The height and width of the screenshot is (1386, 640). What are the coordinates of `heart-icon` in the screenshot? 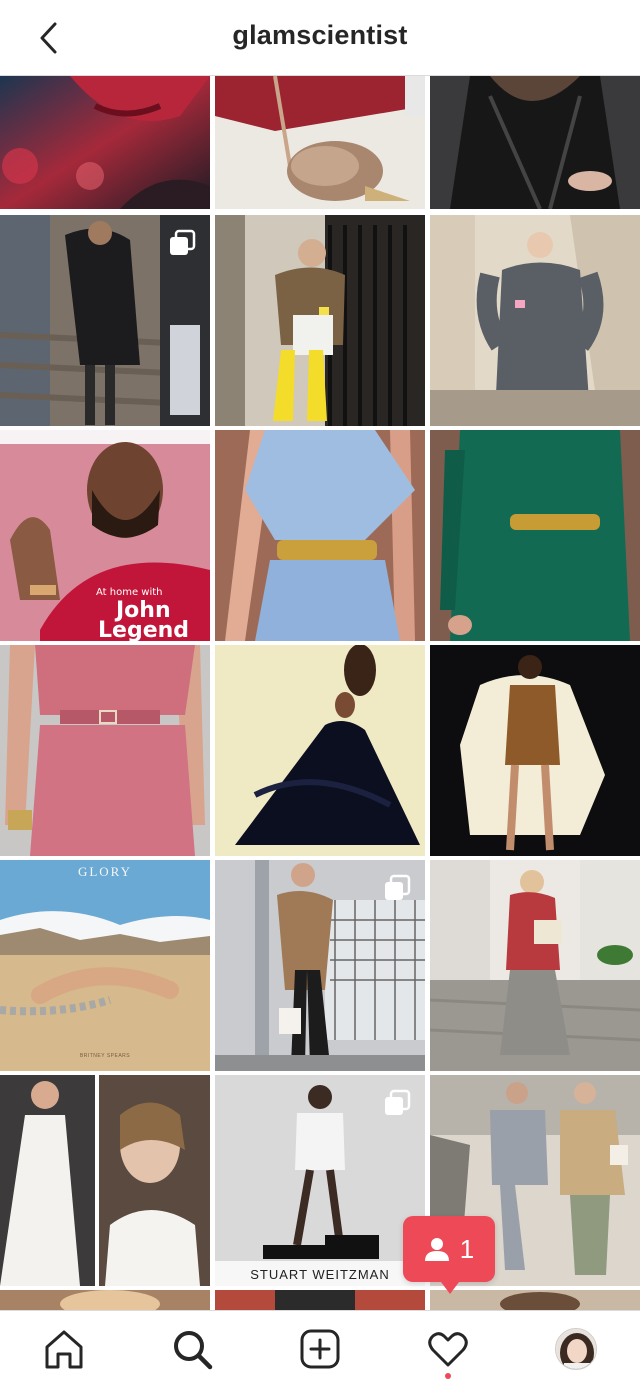 It's located at (448, 1349).